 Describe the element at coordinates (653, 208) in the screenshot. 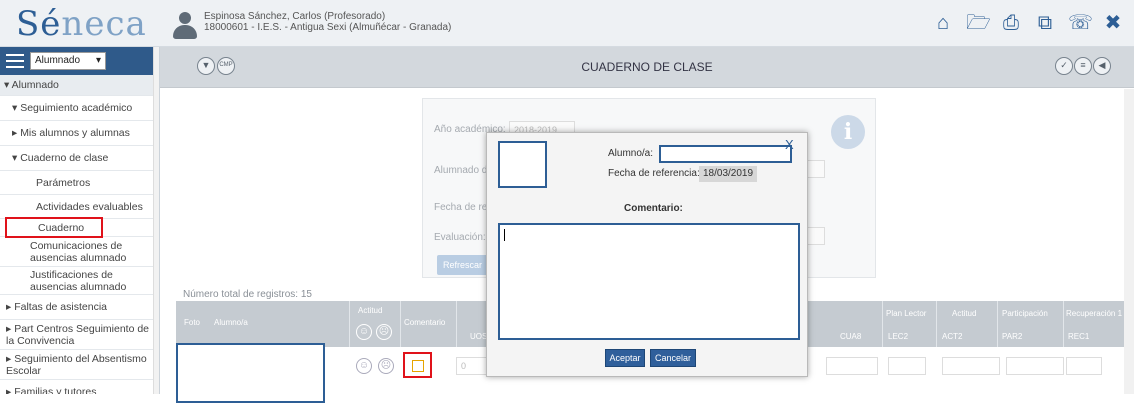

I see `modal-comentario-label: Comentario:` at that location.